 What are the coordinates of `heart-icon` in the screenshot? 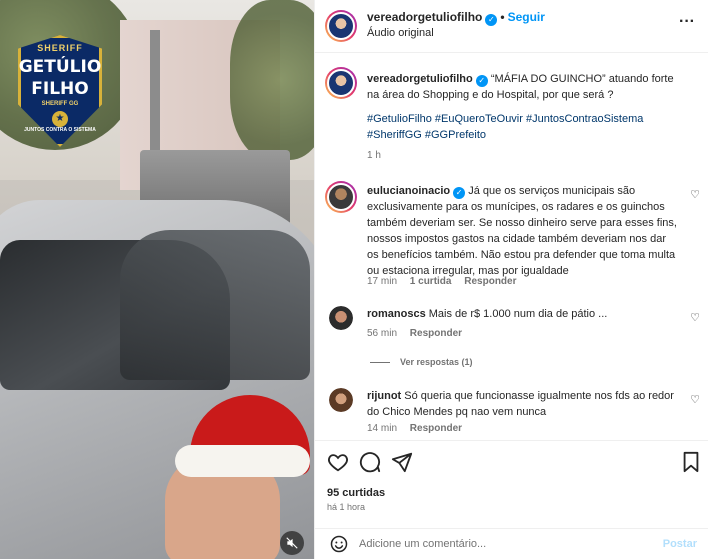 It's located at (339, 463).